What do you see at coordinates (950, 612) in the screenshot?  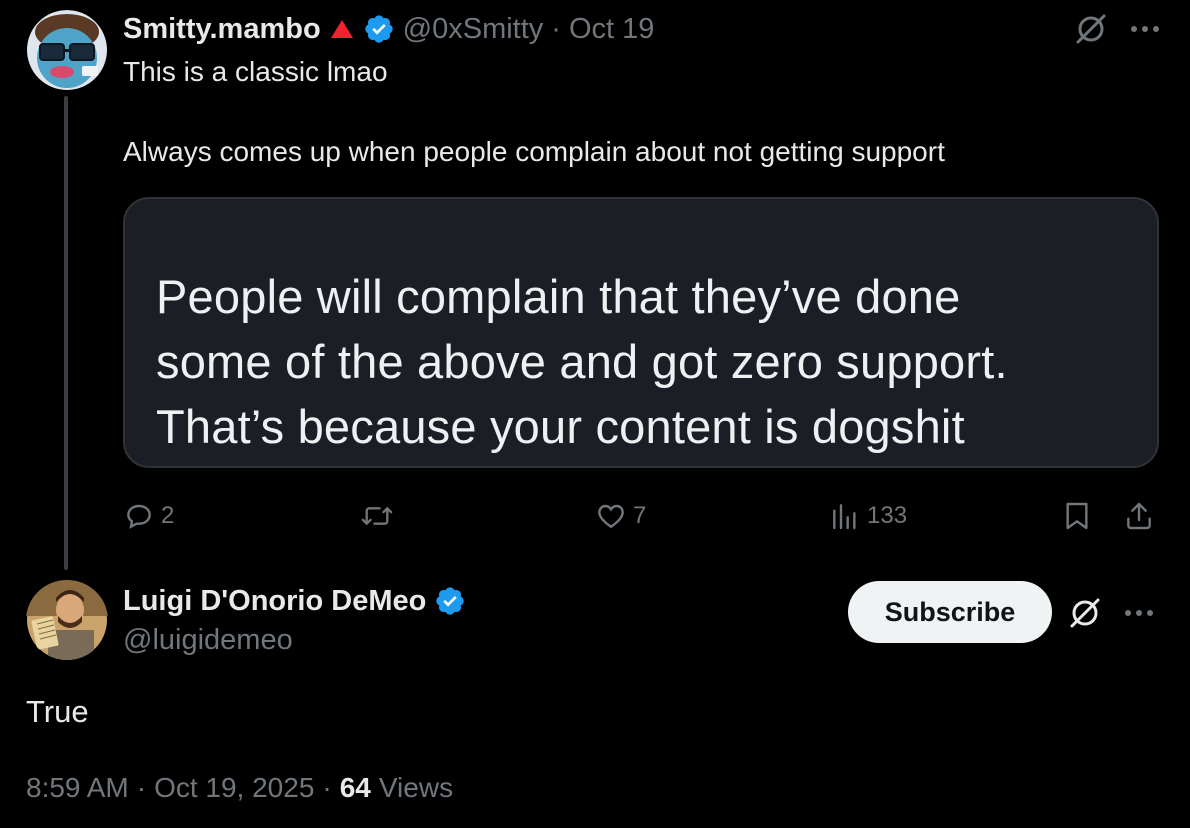 I see `subscribe-button: Subscribe` at bounding box center [950, 612].